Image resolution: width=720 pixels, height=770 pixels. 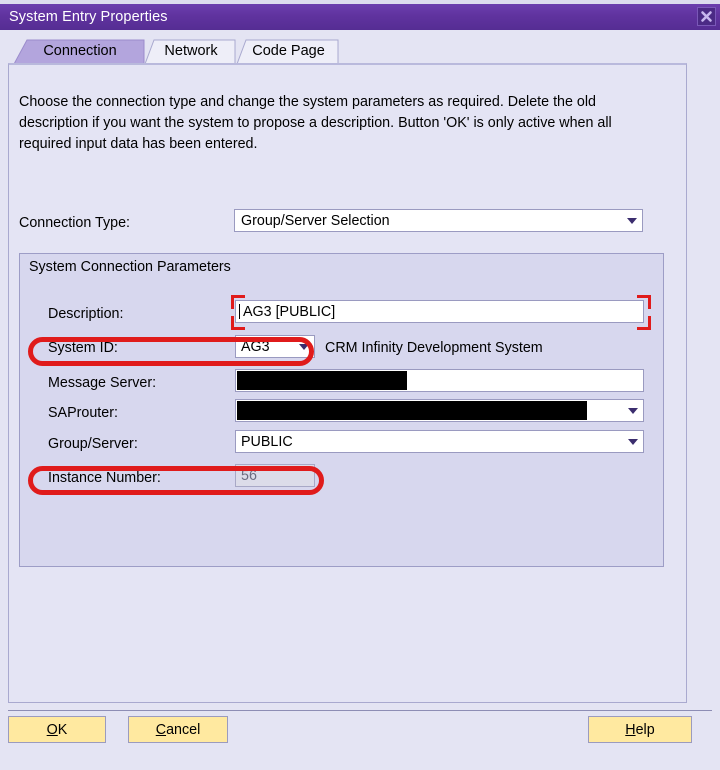 What do you see at coordinates (88, 17) in the screenshot?
I see `window-title: System Entry Properties` at bounding box center [88, 17].